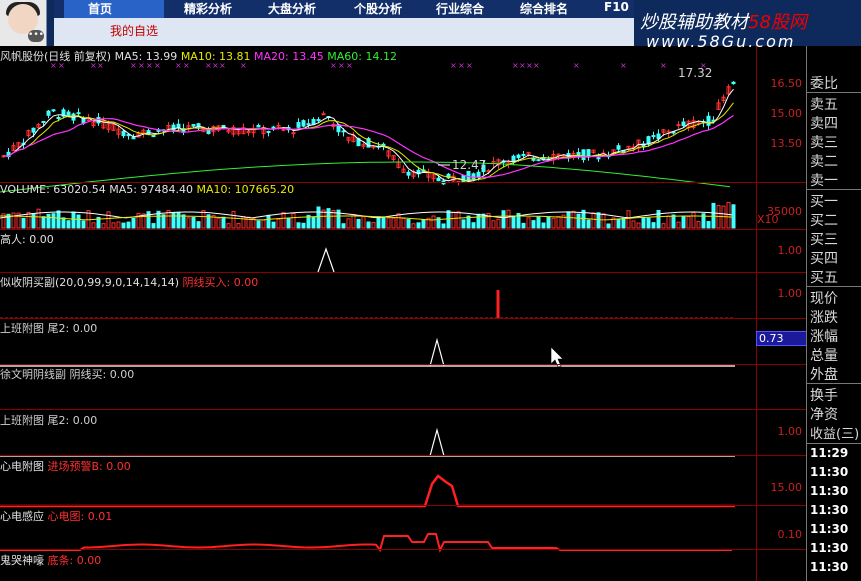  Describe the element at coordinates (824, 317) in the screenshot. I see `quote-change: 涨跌` at that location.